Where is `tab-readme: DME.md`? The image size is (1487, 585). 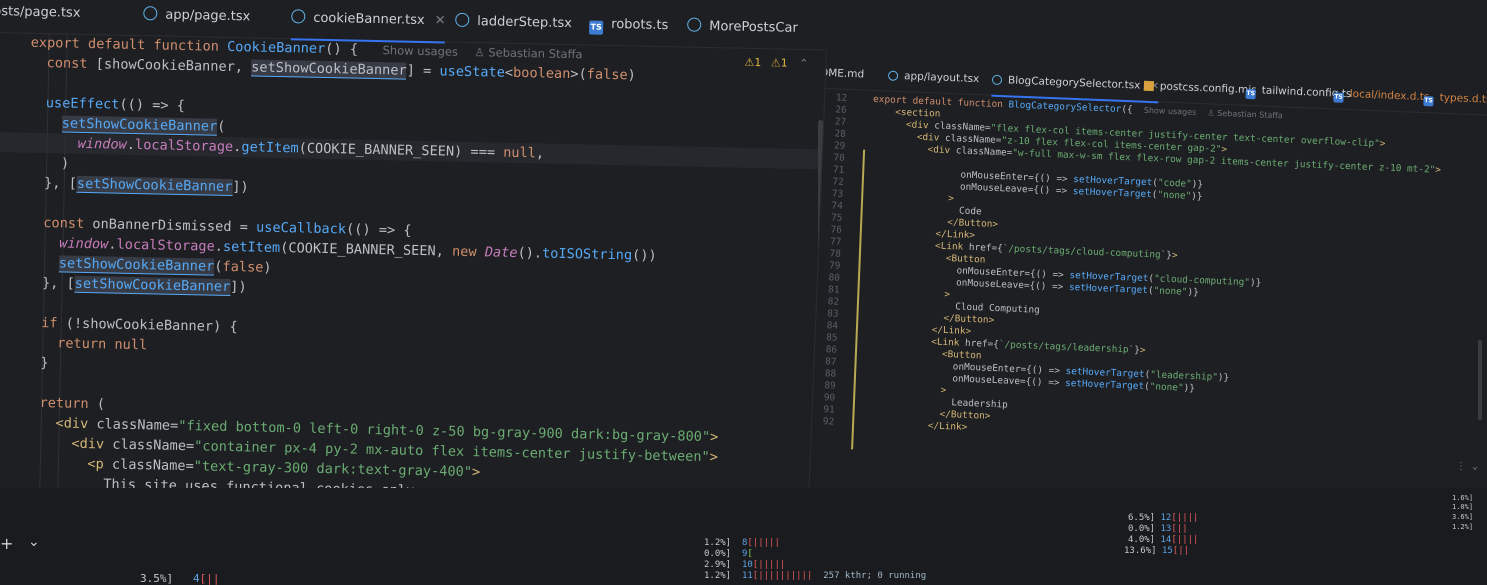 tab-readme: DME.md is located at coordinates (842, 74).